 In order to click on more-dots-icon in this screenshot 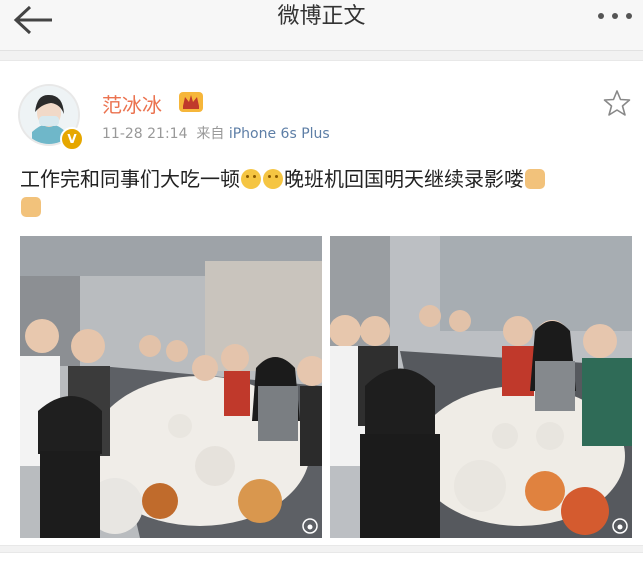, I will do `click(615, 16)`.